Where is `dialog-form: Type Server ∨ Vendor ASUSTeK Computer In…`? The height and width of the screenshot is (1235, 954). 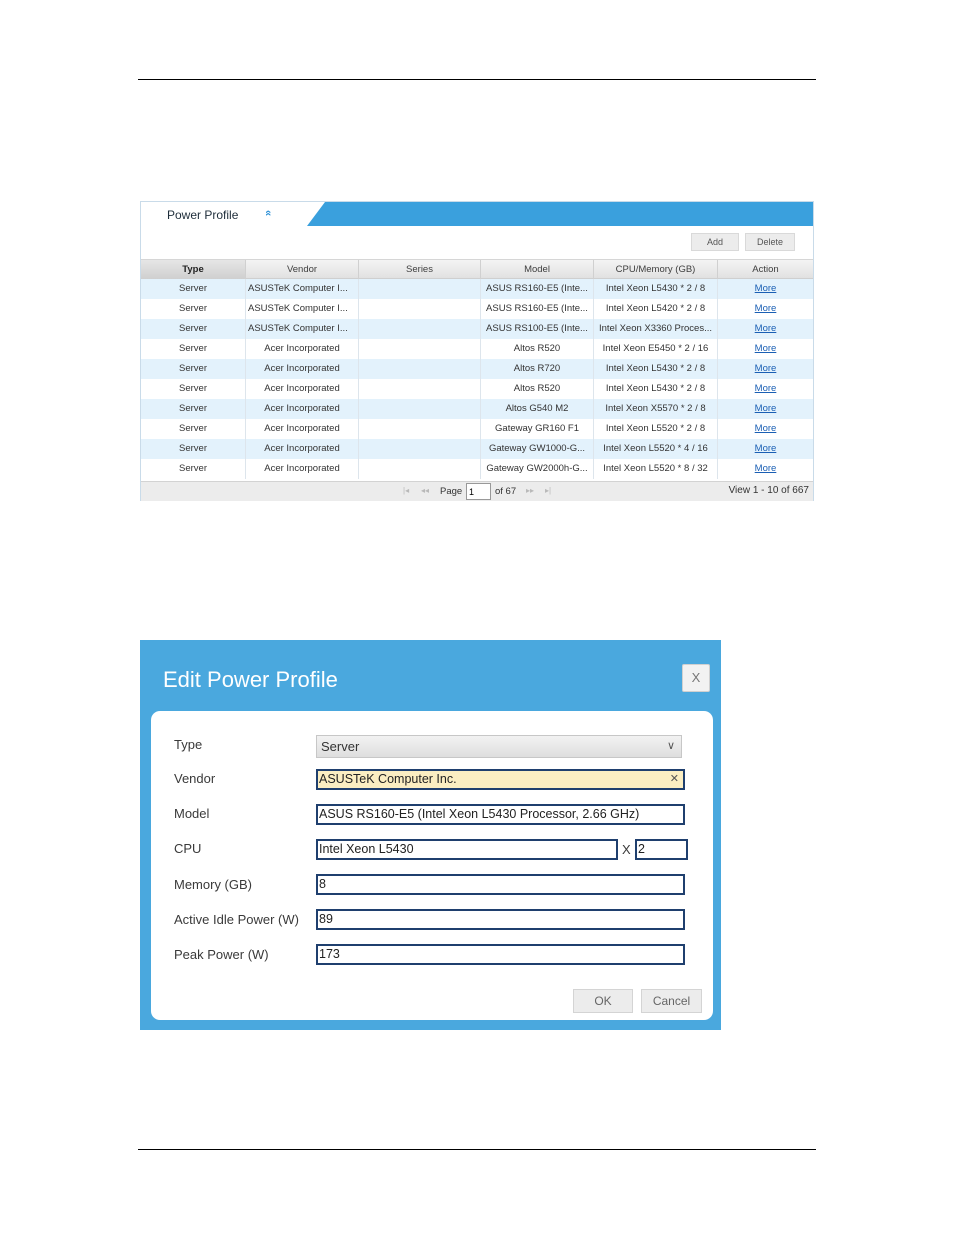 dialog-form: Type Server ∨ Vendor ASUSTeK Computer In… is located at coordinates (432, 865).